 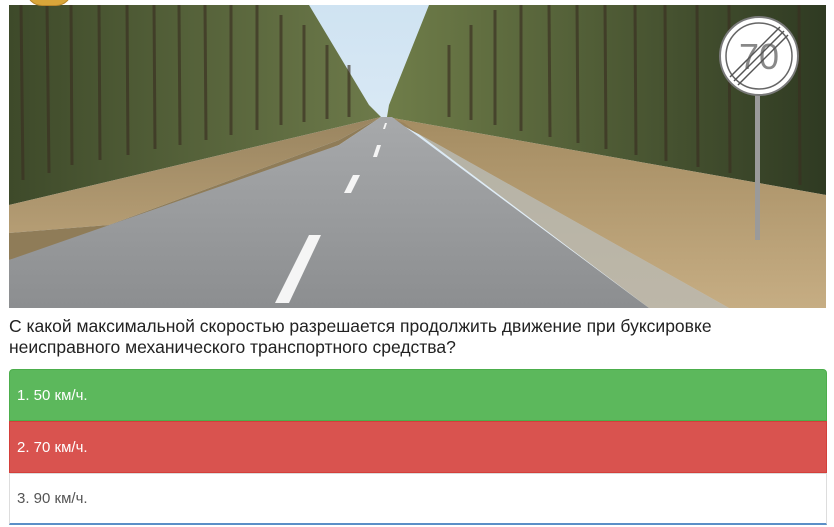 I want to click on answer-option-3: 3. 90 км/ч., so click(x=418, y=499).